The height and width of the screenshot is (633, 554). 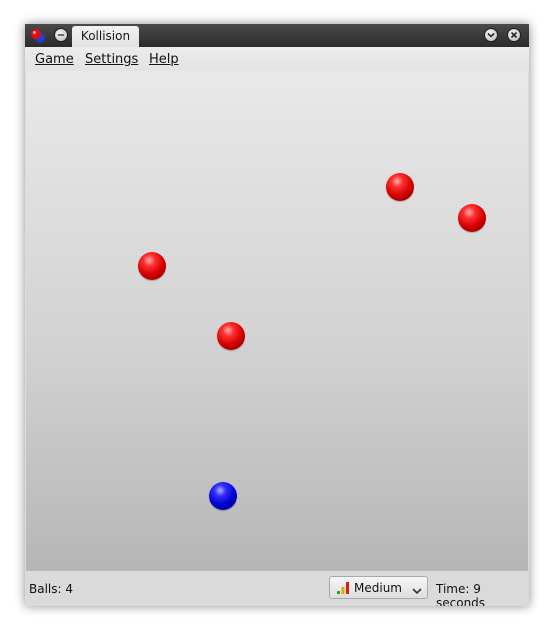 I want to click on difficulty-dropdown: Medium, so click(x=378, y=587).